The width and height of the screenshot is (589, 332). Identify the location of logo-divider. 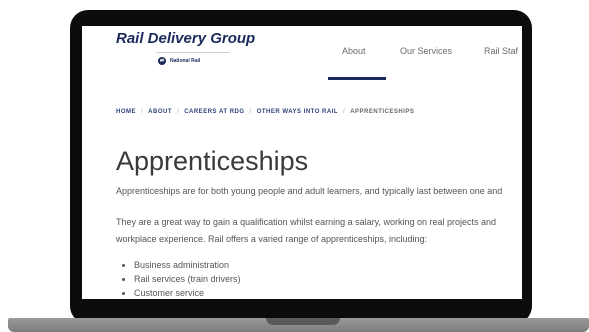
(193, 52).